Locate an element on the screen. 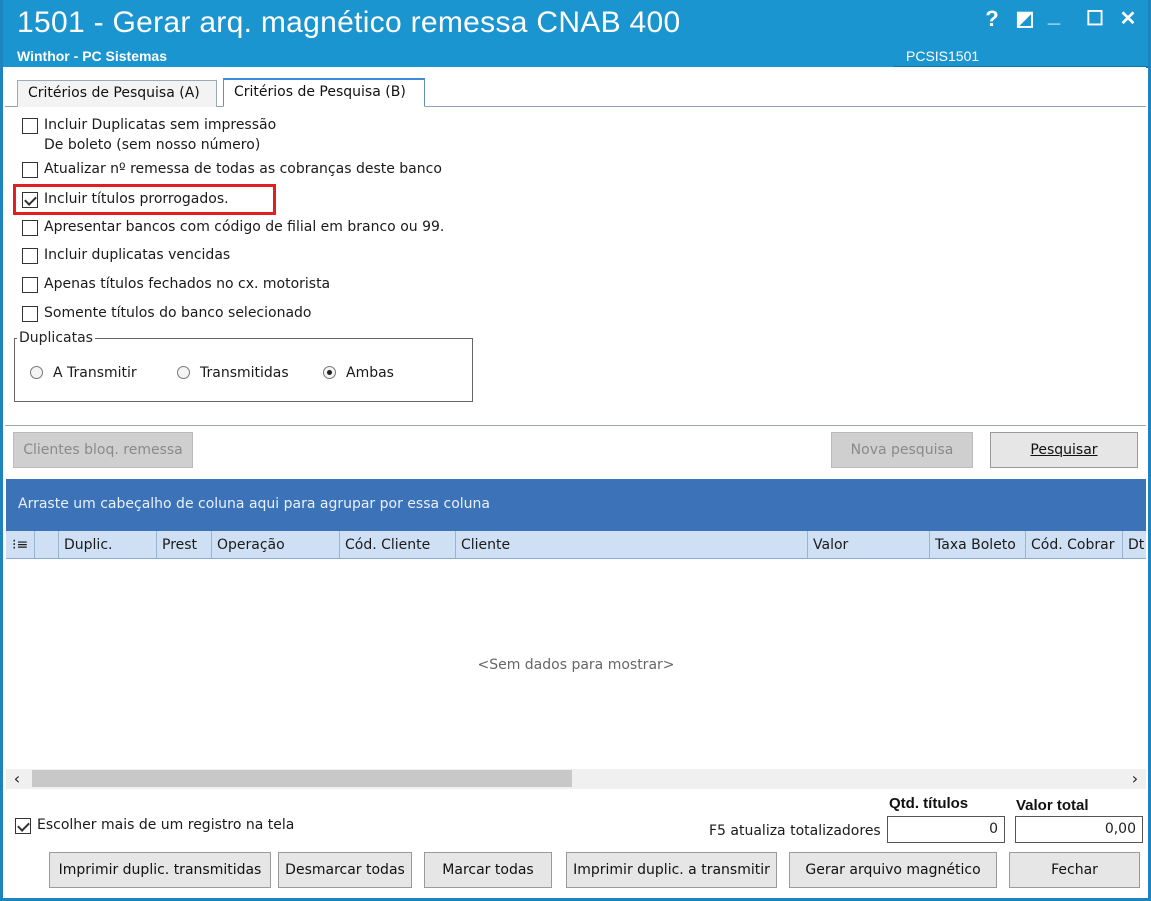  pesquisar-button: Pesquisar is located at coordinates (1064, 450).